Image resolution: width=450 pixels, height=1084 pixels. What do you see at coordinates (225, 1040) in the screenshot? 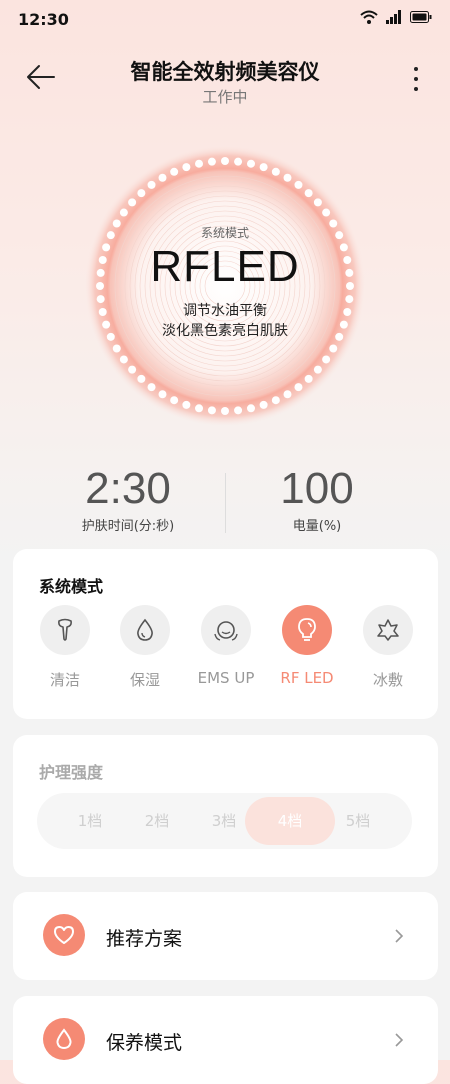
I see `care-mode-row: 保养模式` at bounding box center [225, 1040].